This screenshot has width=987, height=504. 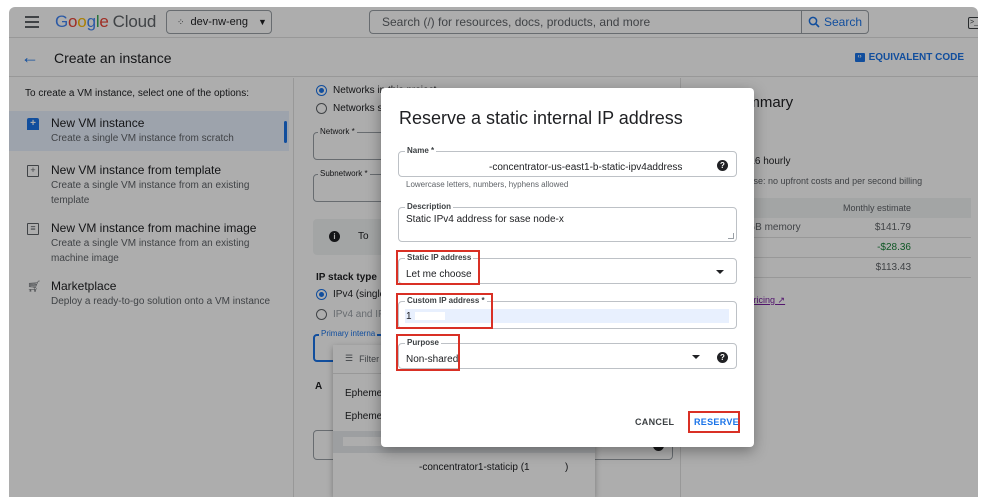 What do you see at coordinates (485, 219) in the screenshot?
I see `description-value: Static IPv4 address for sase node-x` at bounding box center [485, 219].